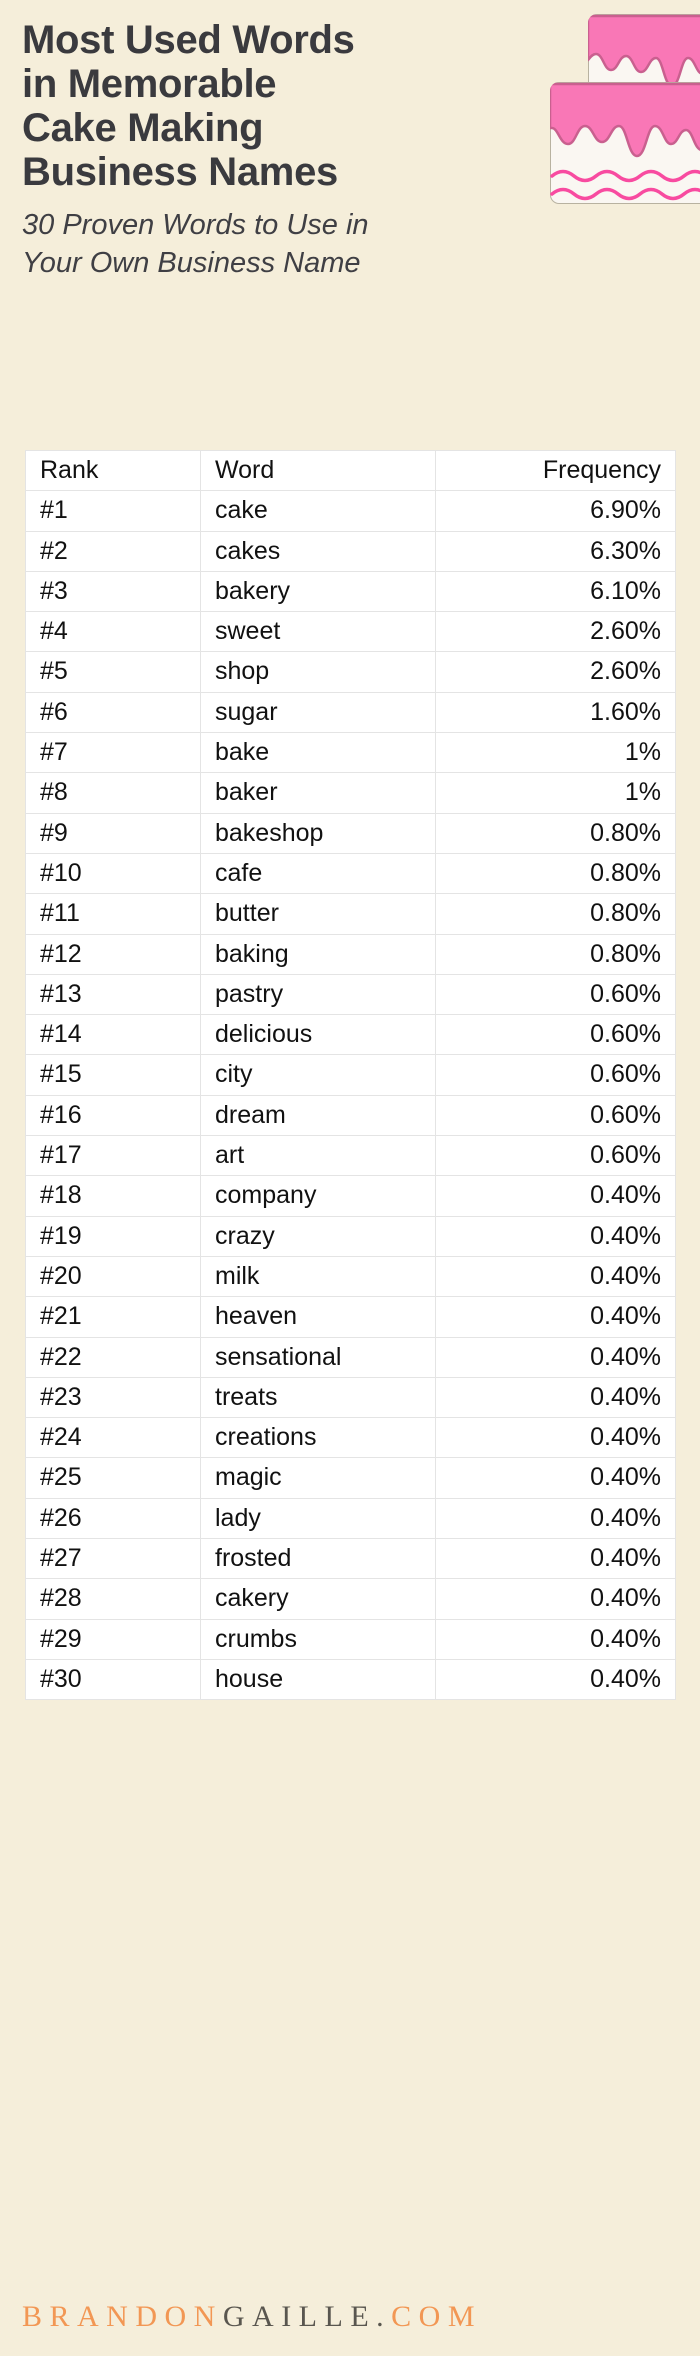  I want to click on cell-rank: #13, so click(113, 994).